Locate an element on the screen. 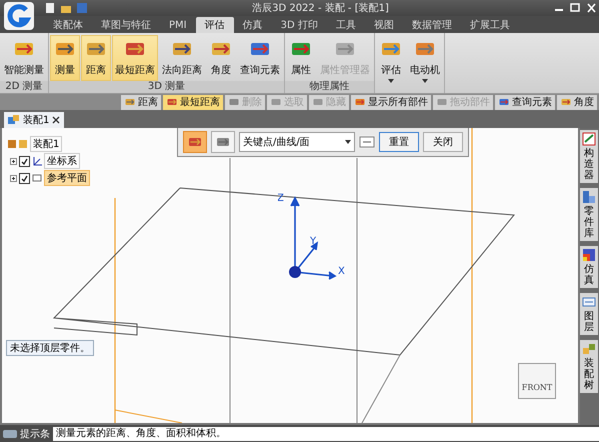 The height and width of the screenshot is (442, 599). ribbon-tool-button: 距离 is located at coordinates (96, 58).